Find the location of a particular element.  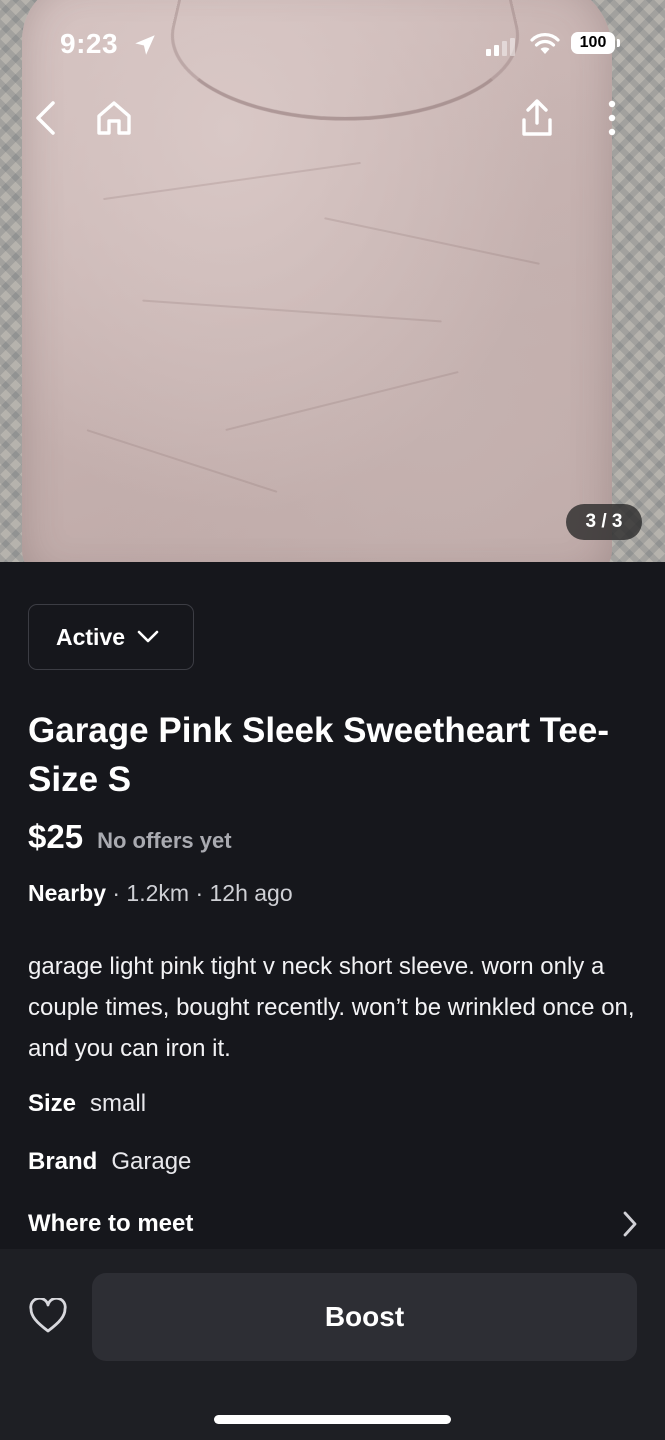

where-to-meet-label: Where to meet is located at coordinates (111, 1223).